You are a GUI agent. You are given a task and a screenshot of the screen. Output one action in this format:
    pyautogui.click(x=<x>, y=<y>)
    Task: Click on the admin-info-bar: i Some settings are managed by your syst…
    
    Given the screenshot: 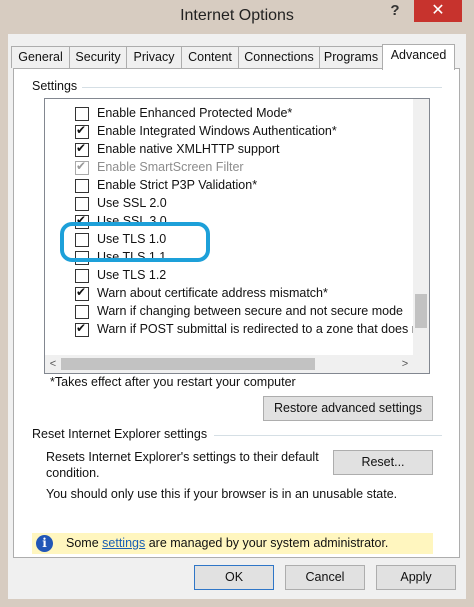 What is the action you would take?
    pyautogui.click(x=232, y=543)
    